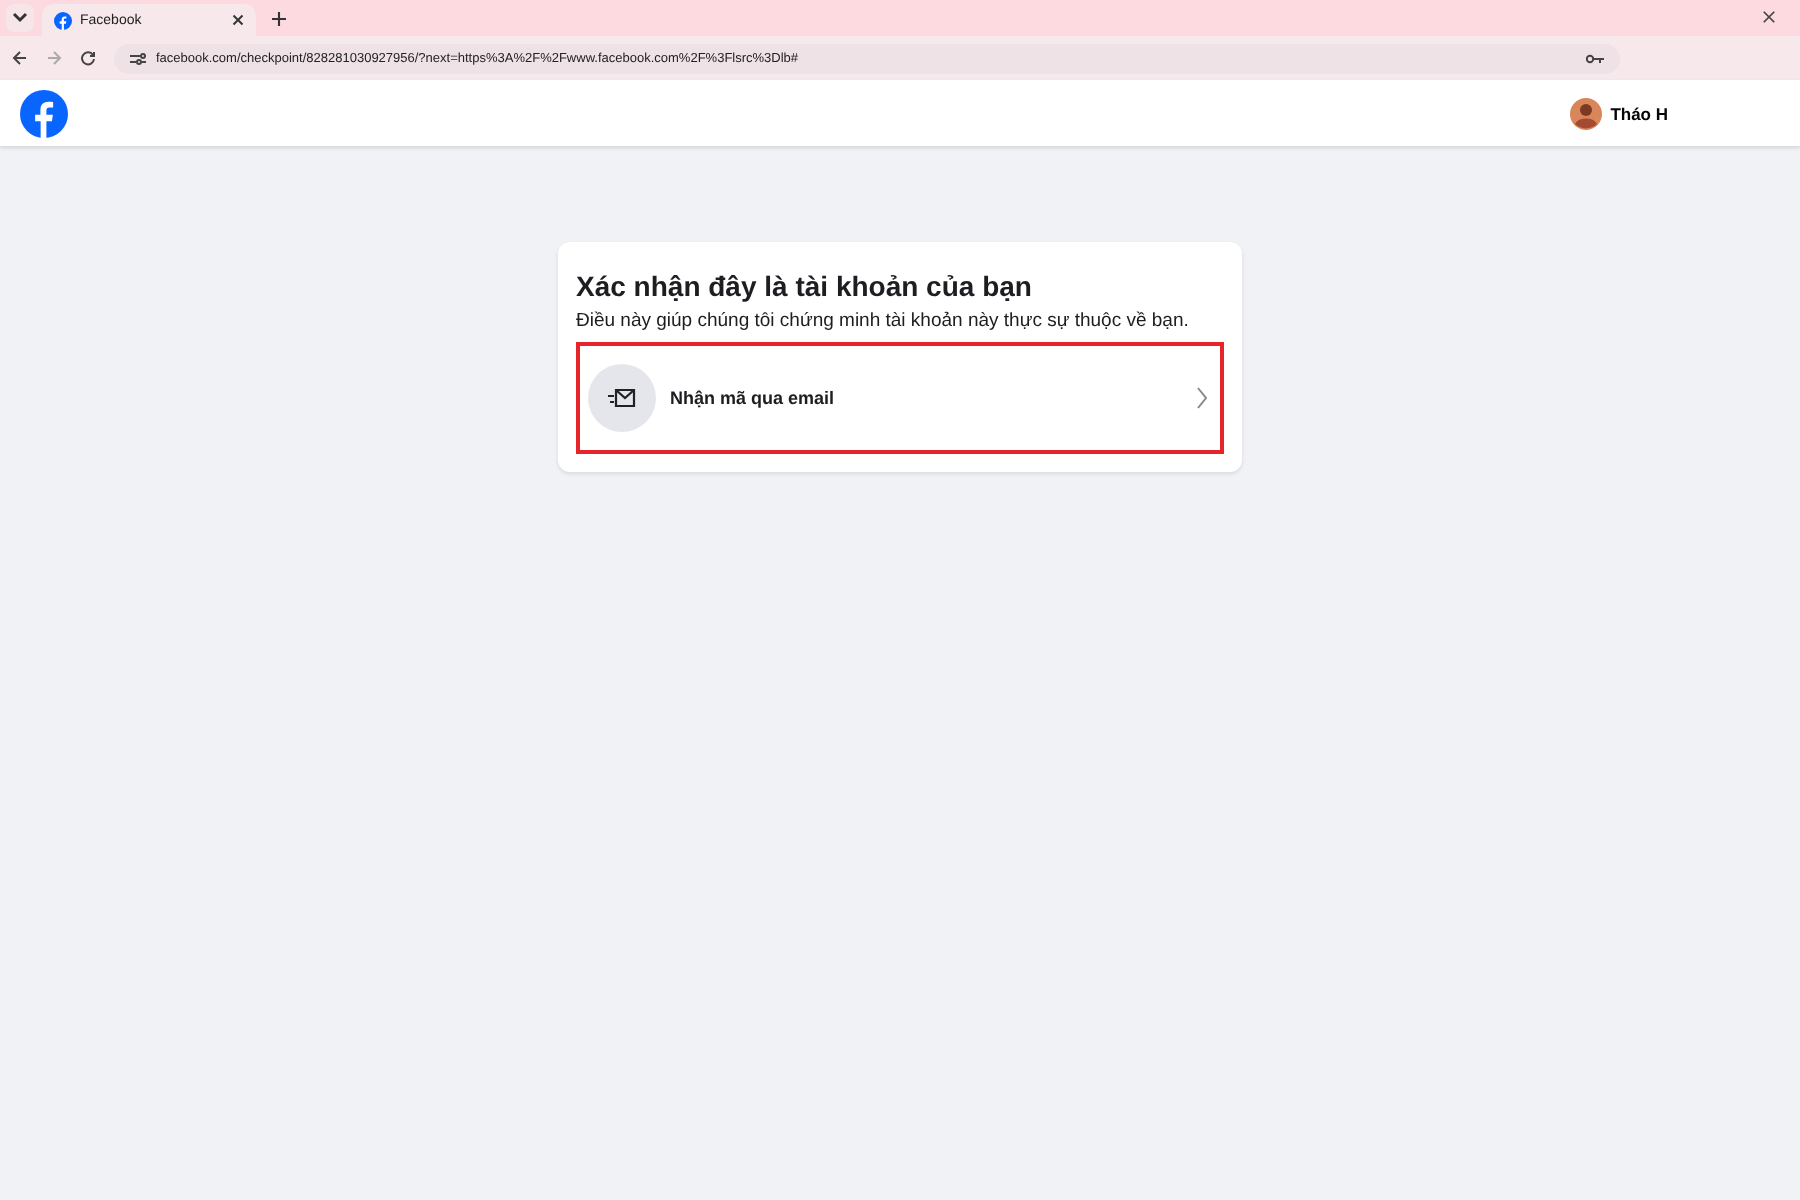  What do you see at coordinates (88, 58) in the screenshot?
I see `reload-icon` at bounding box center [88, 58].